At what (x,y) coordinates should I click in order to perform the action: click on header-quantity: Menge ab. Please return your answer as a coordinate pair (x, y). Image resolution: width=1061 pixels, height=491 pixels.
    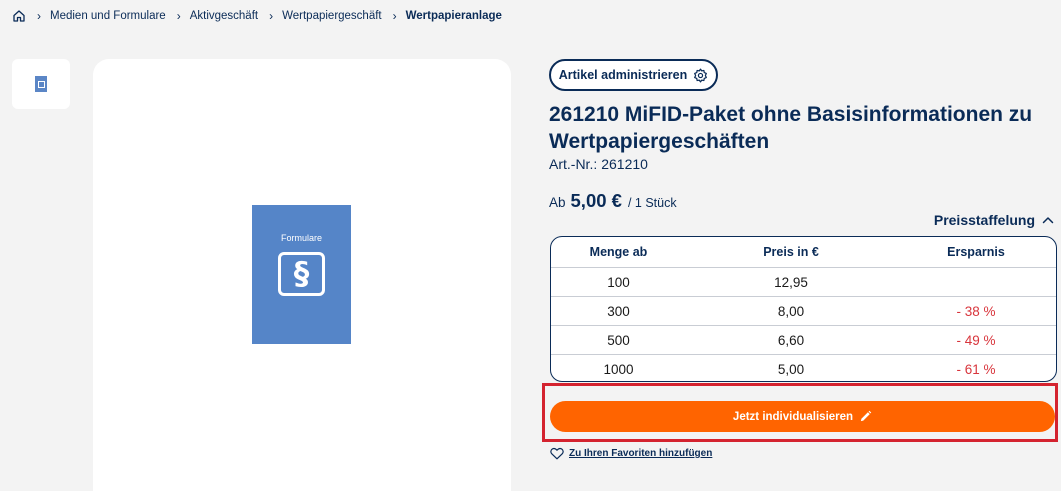
    Looking at the image, I should click on (618, 252).